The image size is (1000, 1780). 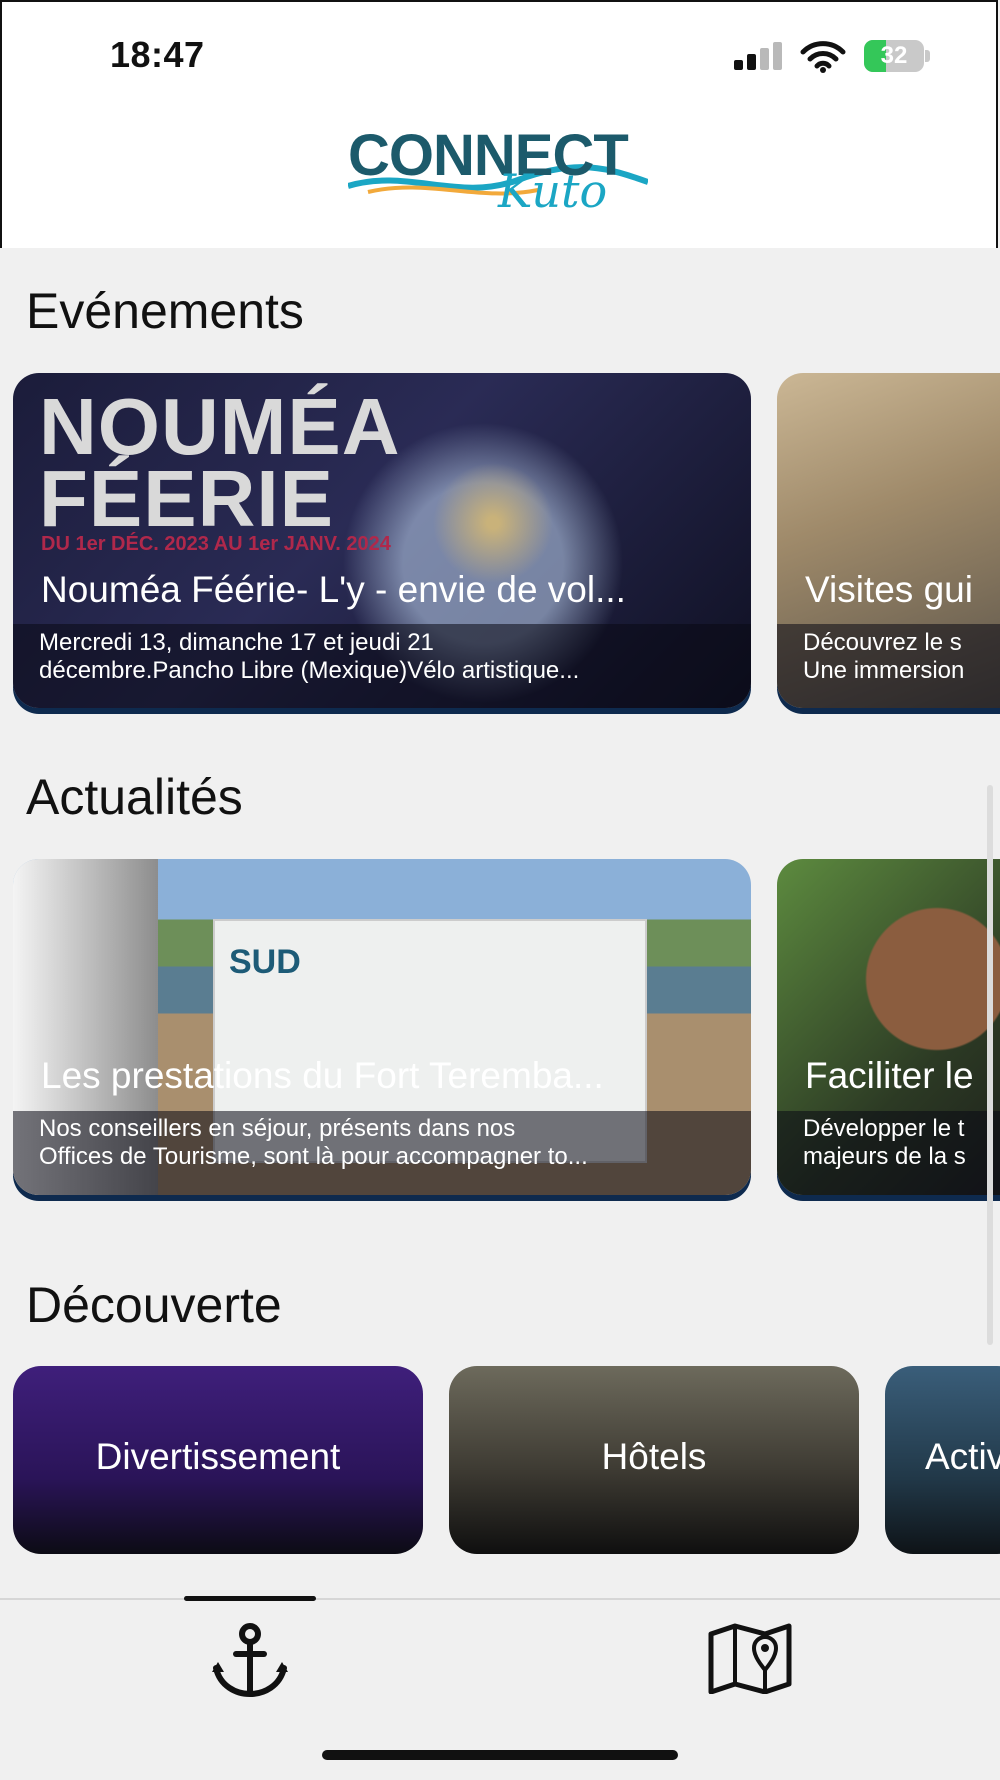 I want to click on news-image-sign-text: SUD, so click(x=265, y=962).